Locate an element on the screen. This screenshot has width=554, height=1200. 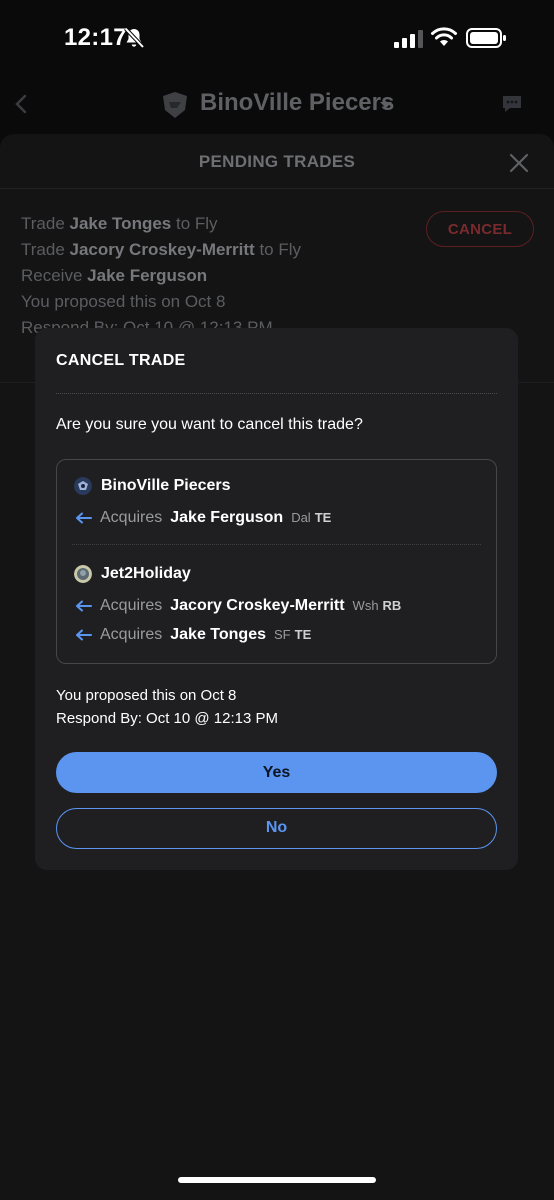
player-name: Jacory Croskey-Merritt is located at coordinates (257, 605).